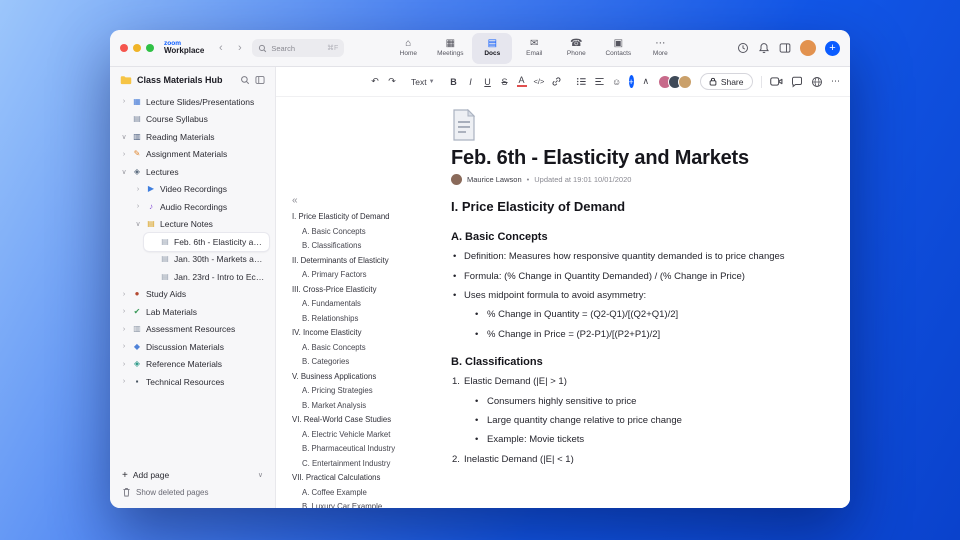 The height and width of the screenshot is (540, 960). I want to click on toc-item: V. Business Applications, so click(368, 376).